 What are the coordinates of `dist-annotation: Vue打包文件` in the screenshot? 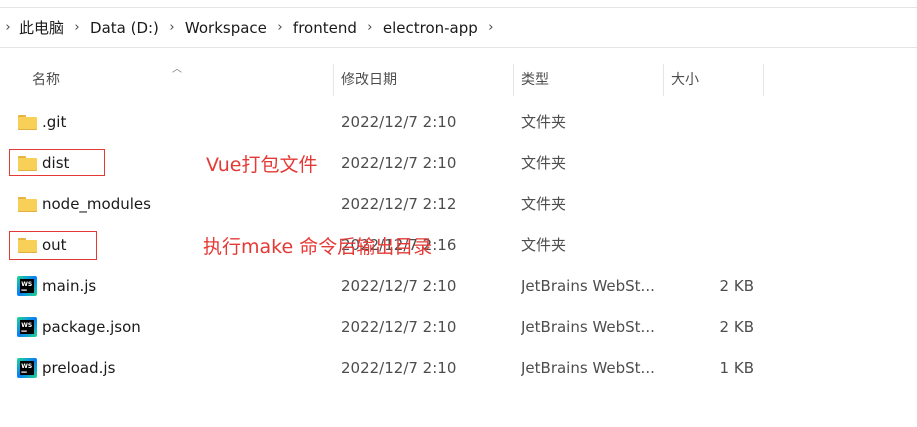 It's located at (262, 165).